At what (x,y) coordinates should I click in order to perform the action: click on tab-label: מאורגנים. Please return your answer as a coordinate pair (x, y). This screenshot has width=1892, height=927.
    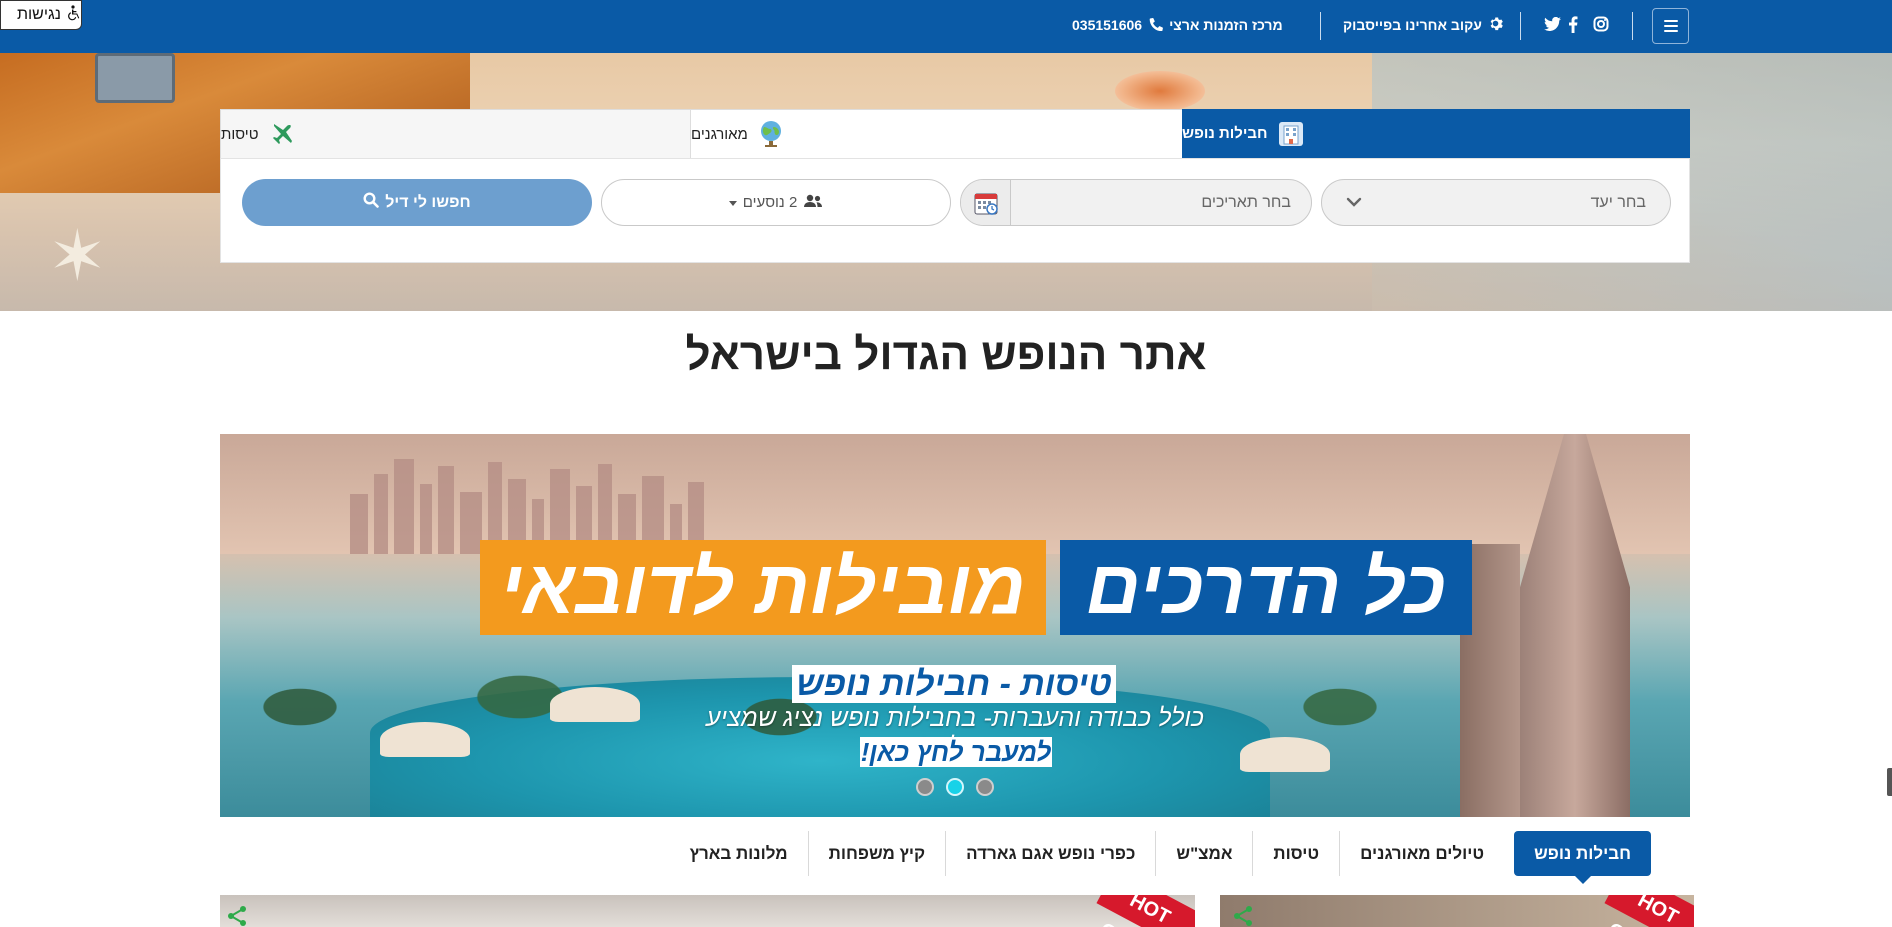
    Looking at the image, I should click on (719, 134).